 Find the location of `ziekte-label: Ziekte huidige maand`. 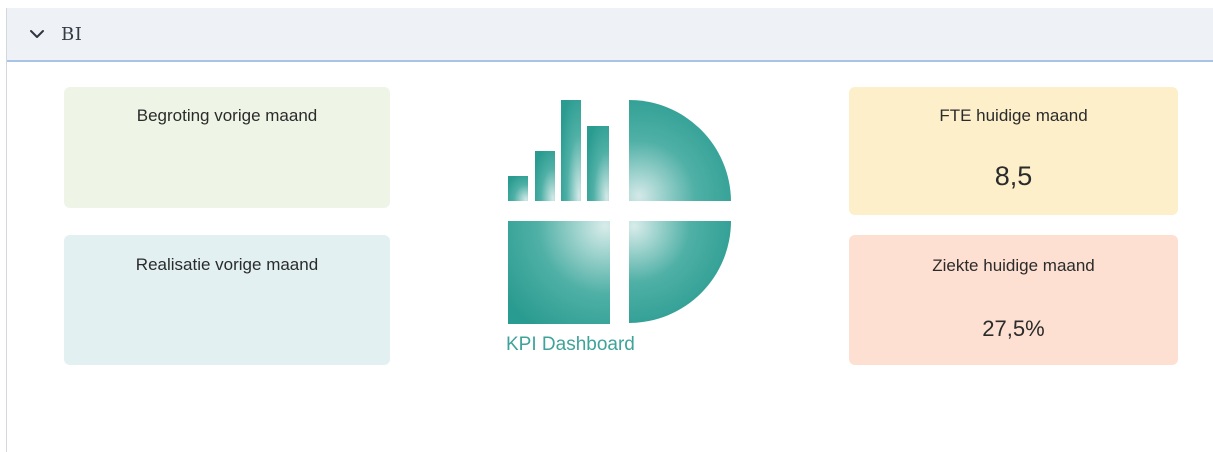

ziekte-label: Ziekte huidige maand is located at coordinates (1013, 265).